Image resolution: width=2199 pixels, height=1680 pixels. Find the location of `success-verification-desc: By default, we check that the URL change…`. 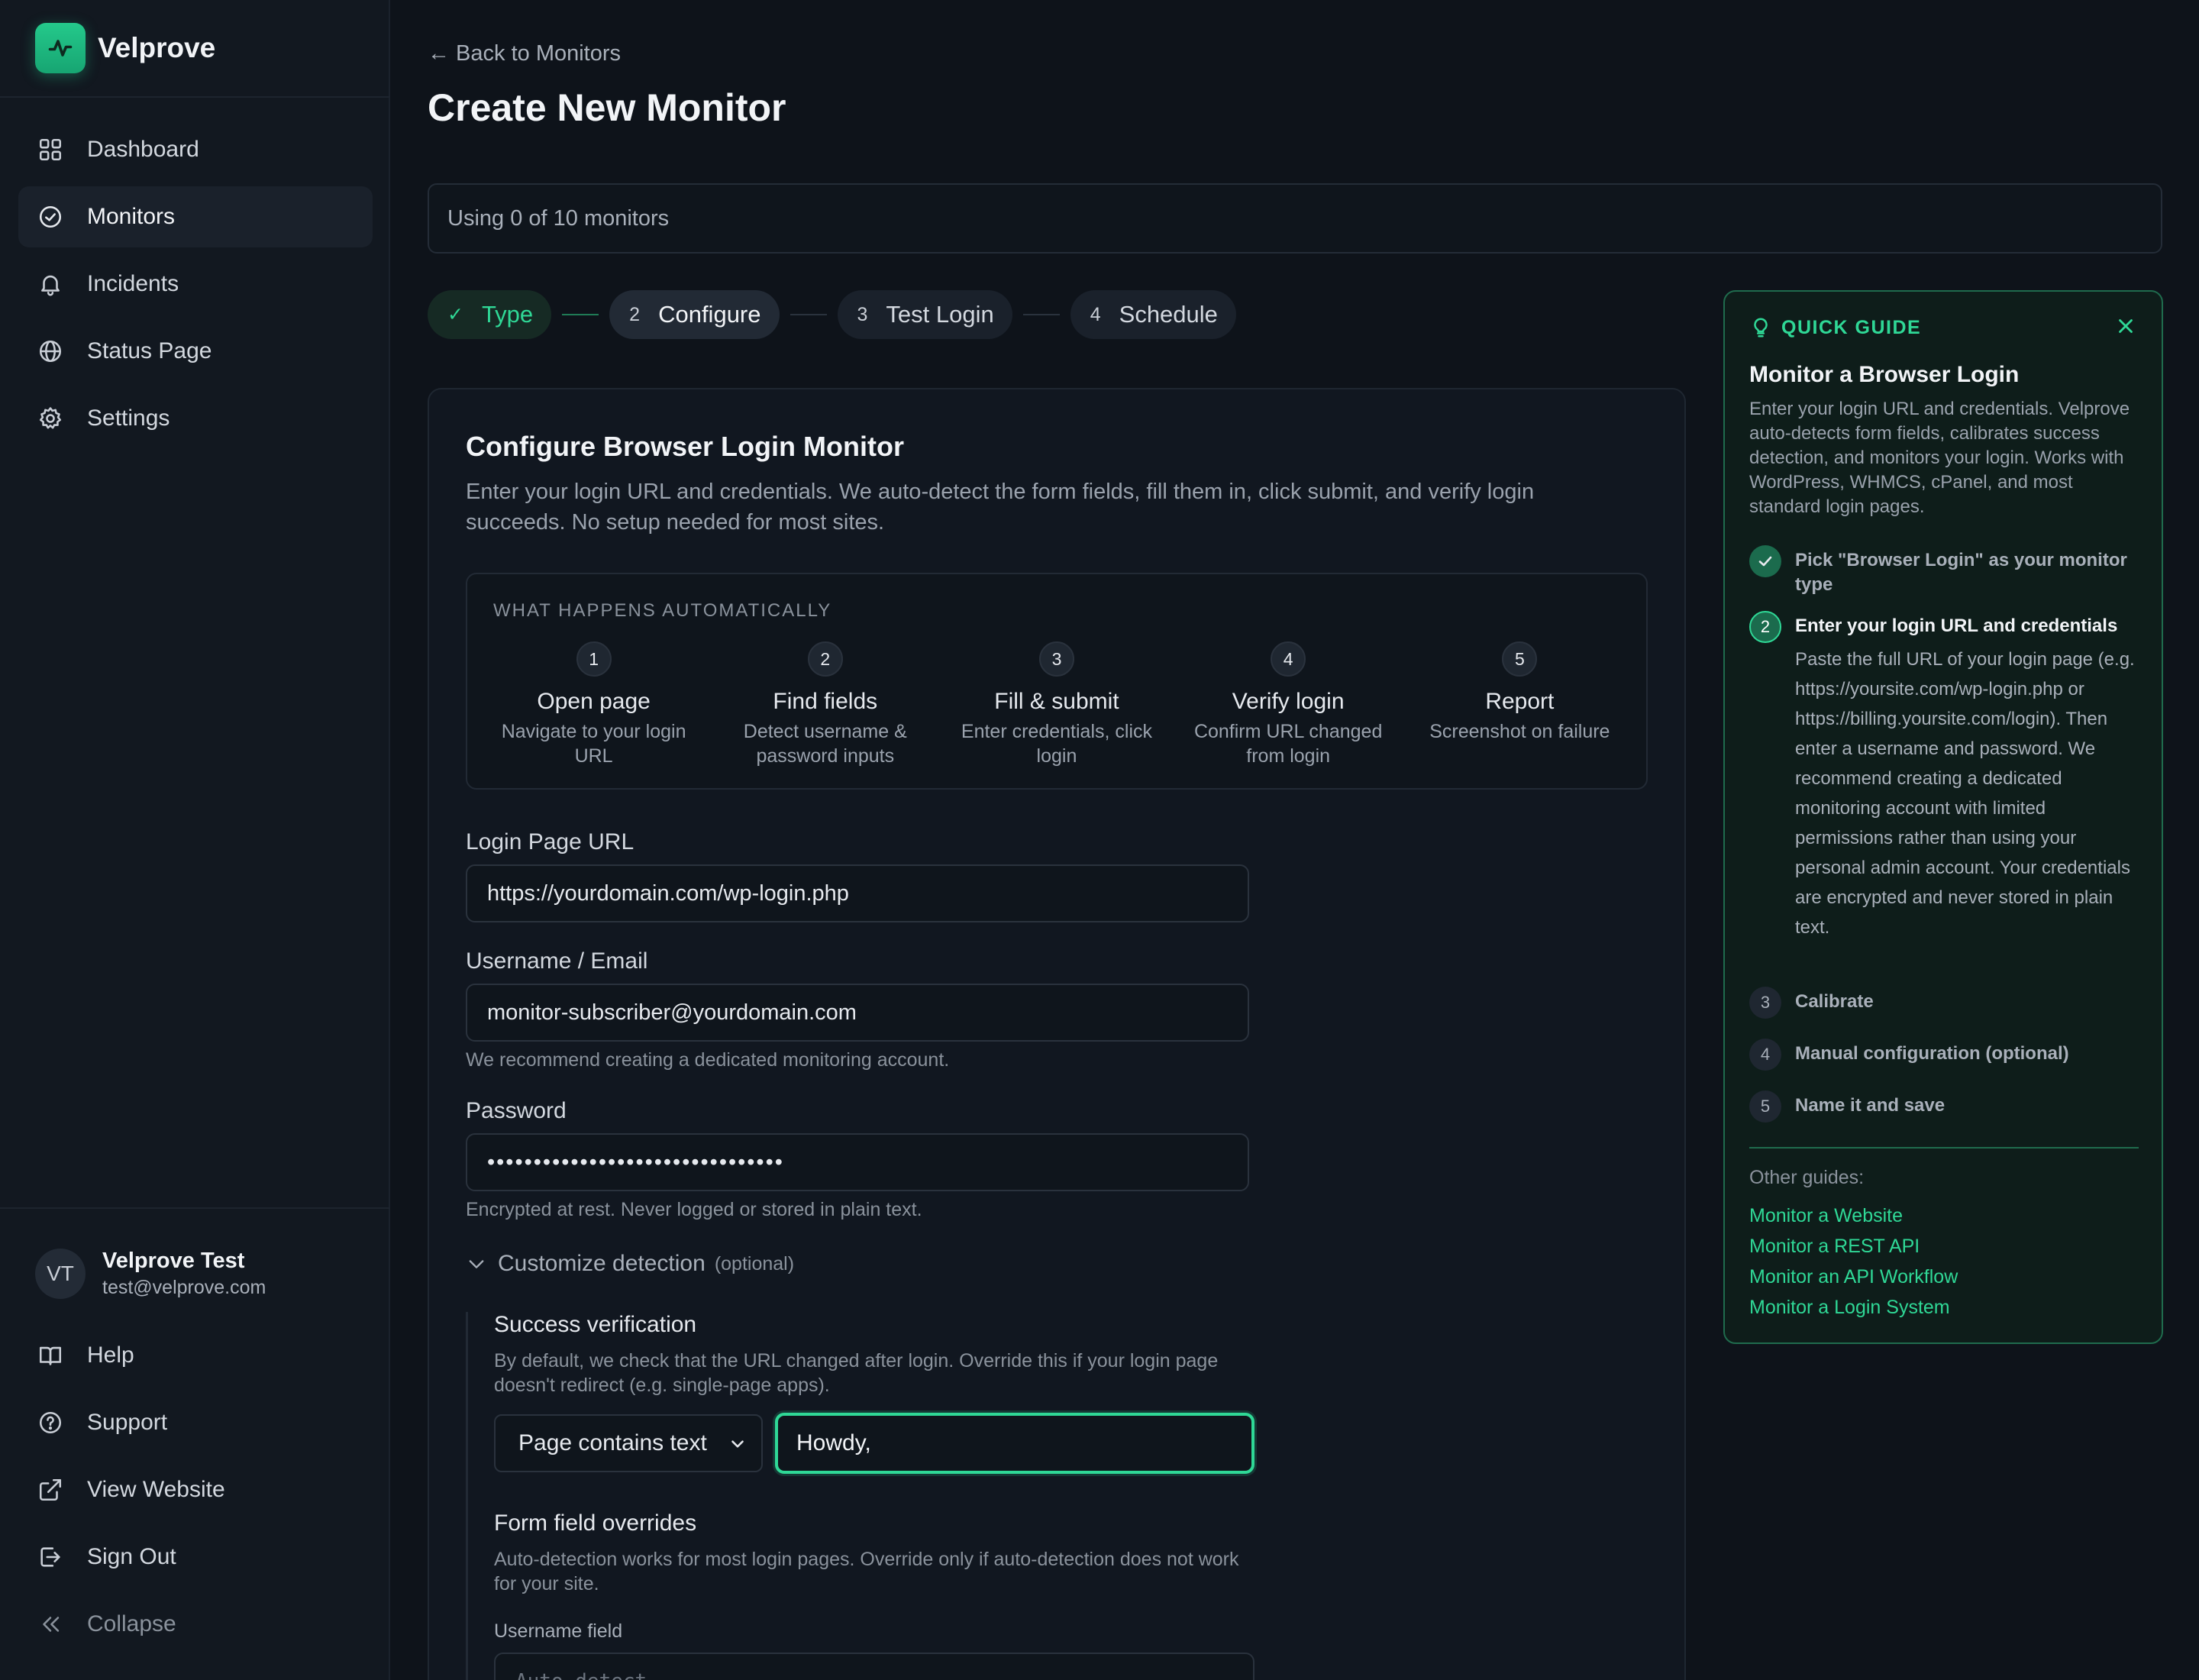

success-verification-desc: By default, we check that the URL change… is located at coordinates (856, 1373).